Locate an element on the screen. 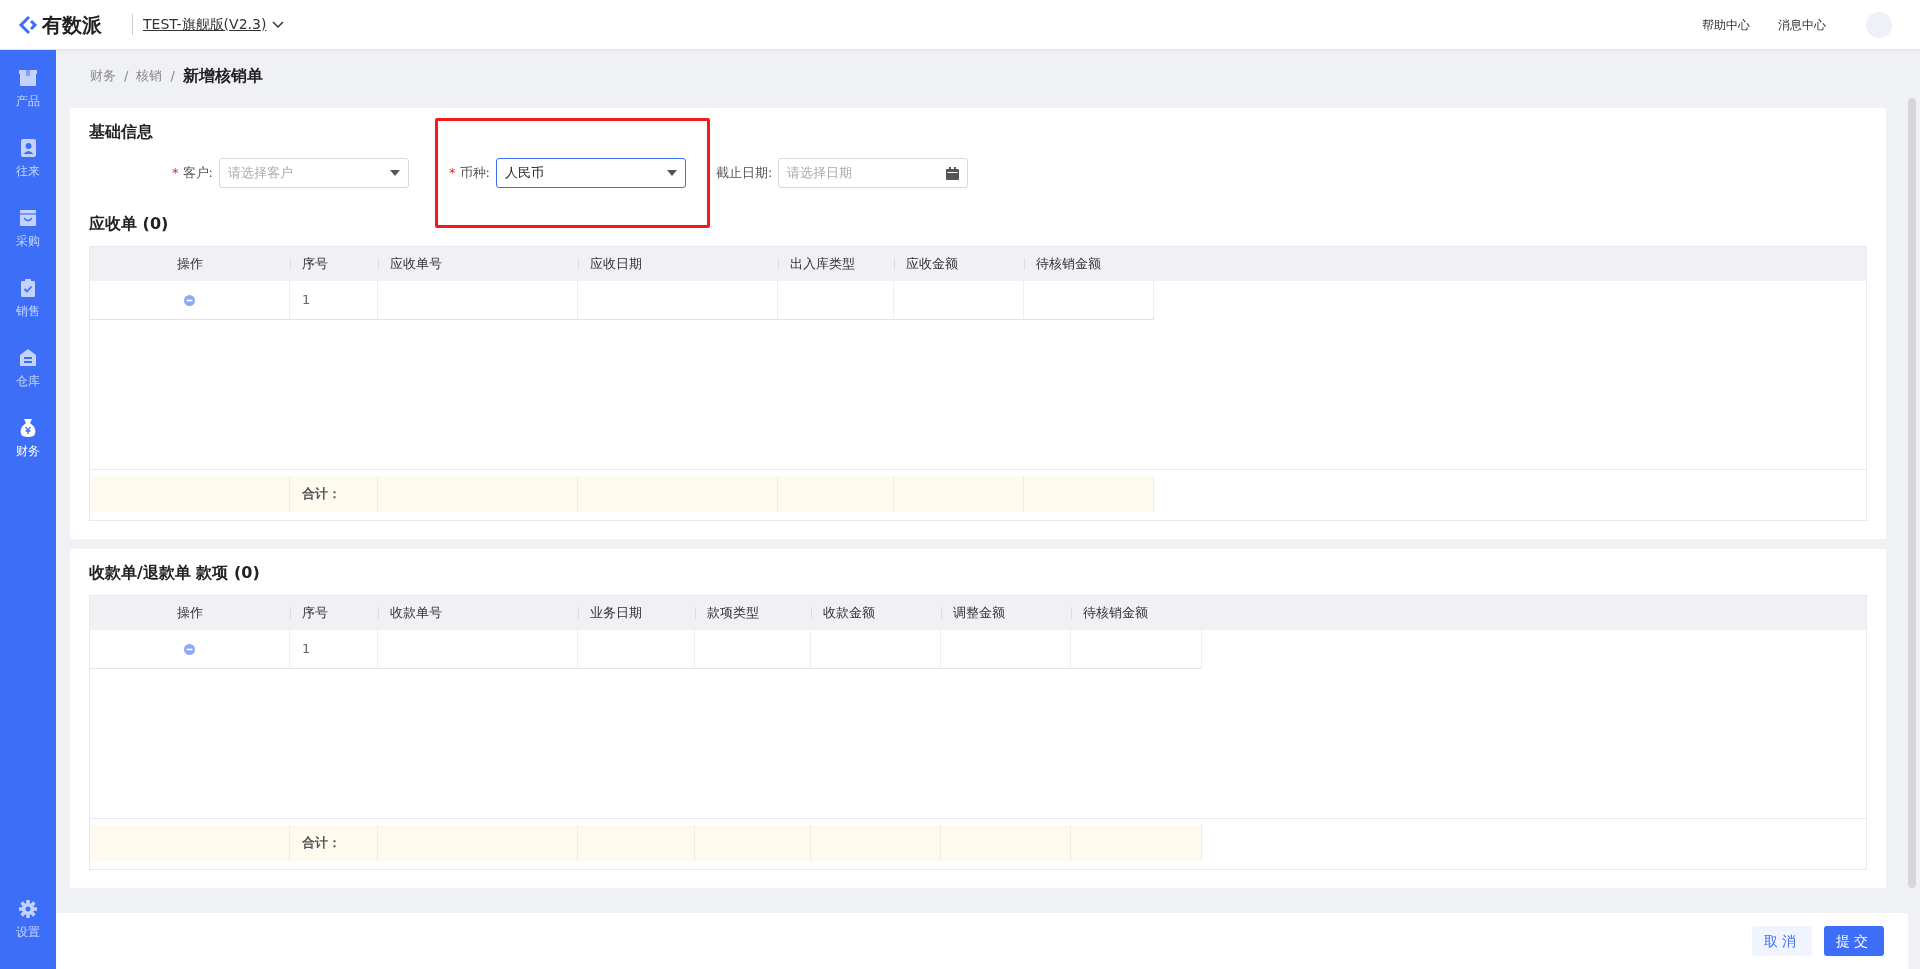  sidebar-item: 仓库 is located at coordinates (28, 369).